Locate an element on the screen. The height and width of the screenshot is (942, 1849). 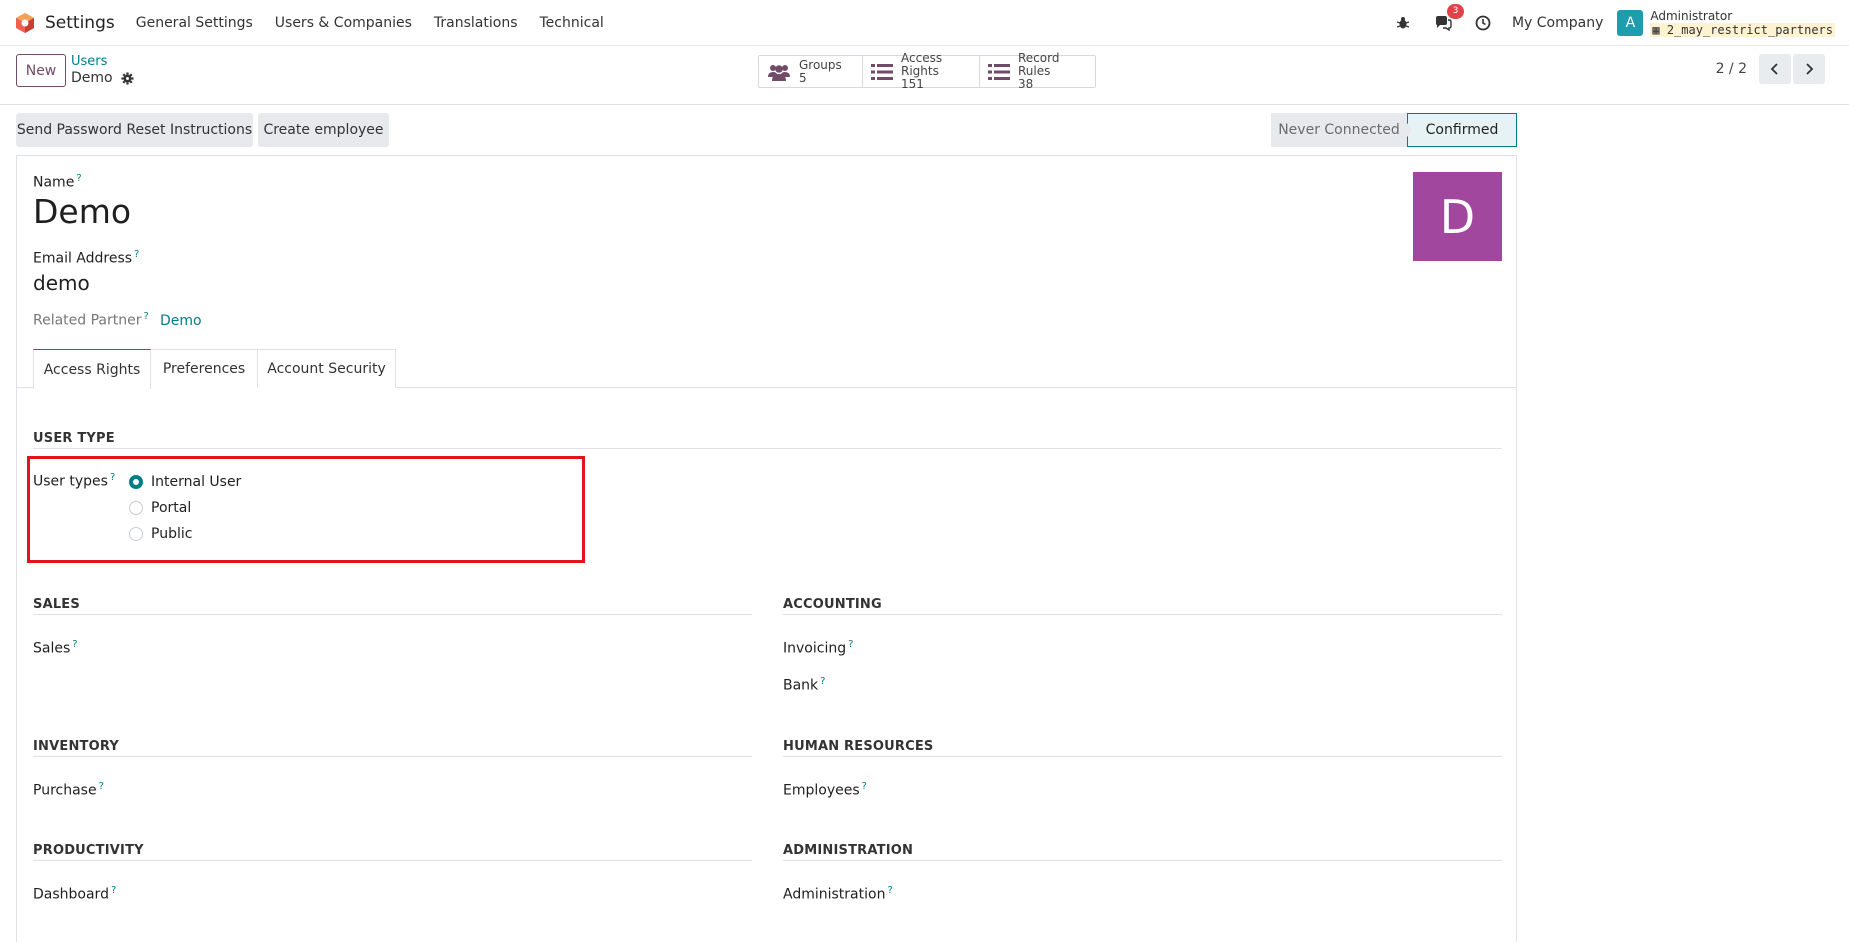
user-type-heading: USER TYPE is located at coordinates (74, 438).